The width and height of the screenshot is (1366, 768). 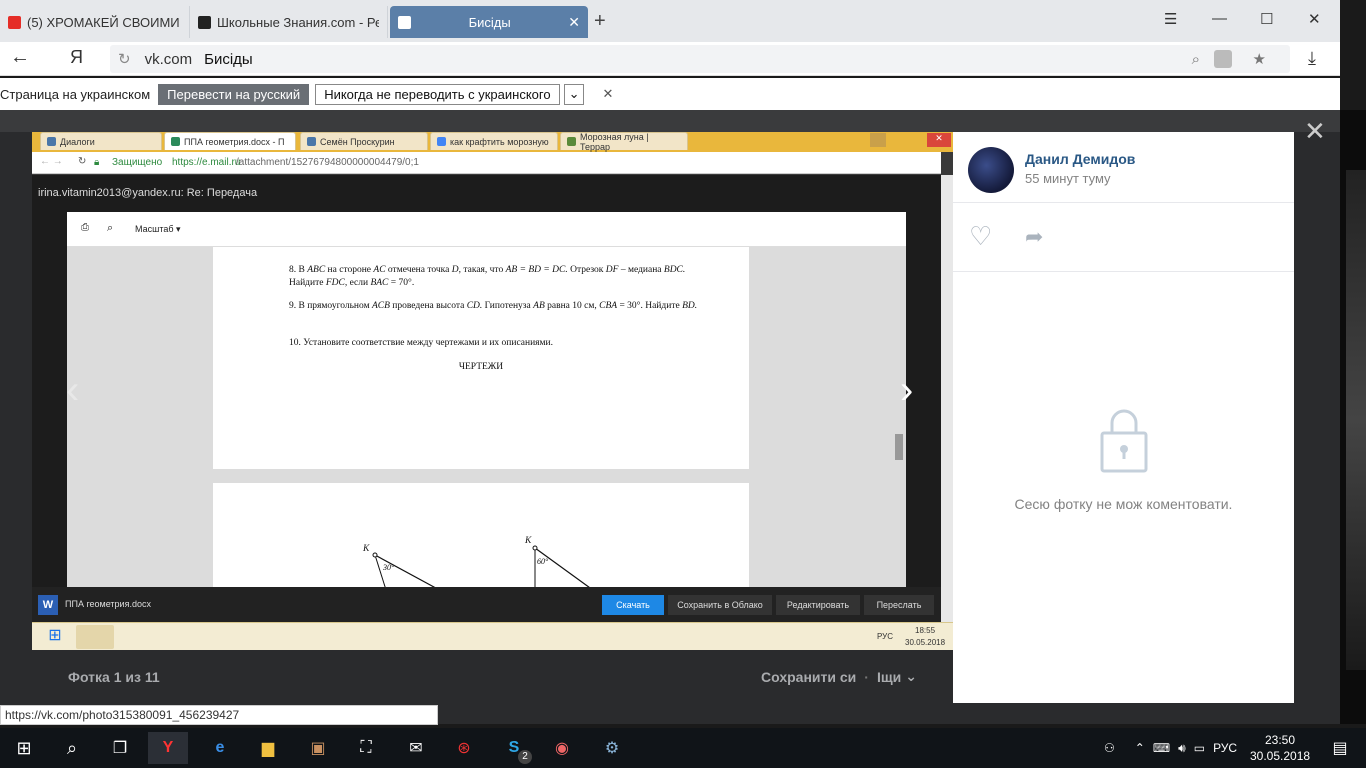 What do you see at coordinates (885, 636) in the screenshot?
I see `inner-lang: РУС` at bounding box center [885, 636].